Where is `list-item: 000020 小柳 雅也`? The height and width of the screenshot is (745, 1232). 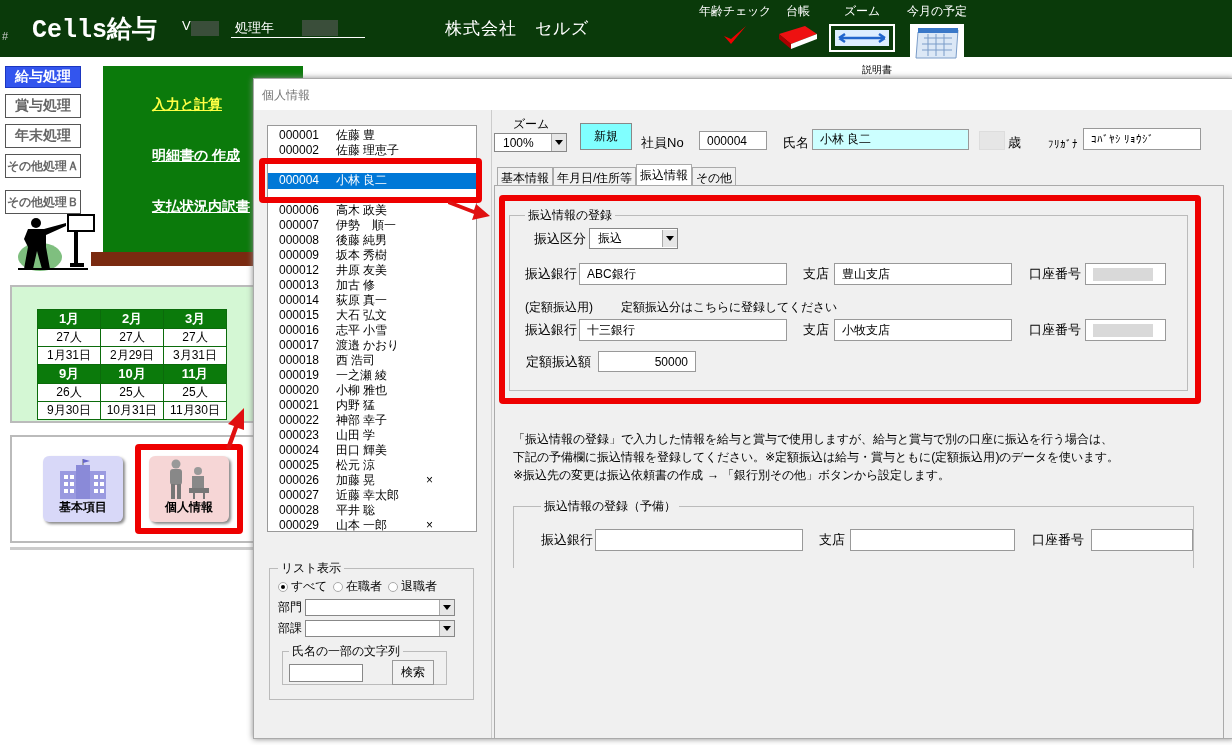
list-item: 000020 小柳 雅也 is located at coordinates (372, 390).